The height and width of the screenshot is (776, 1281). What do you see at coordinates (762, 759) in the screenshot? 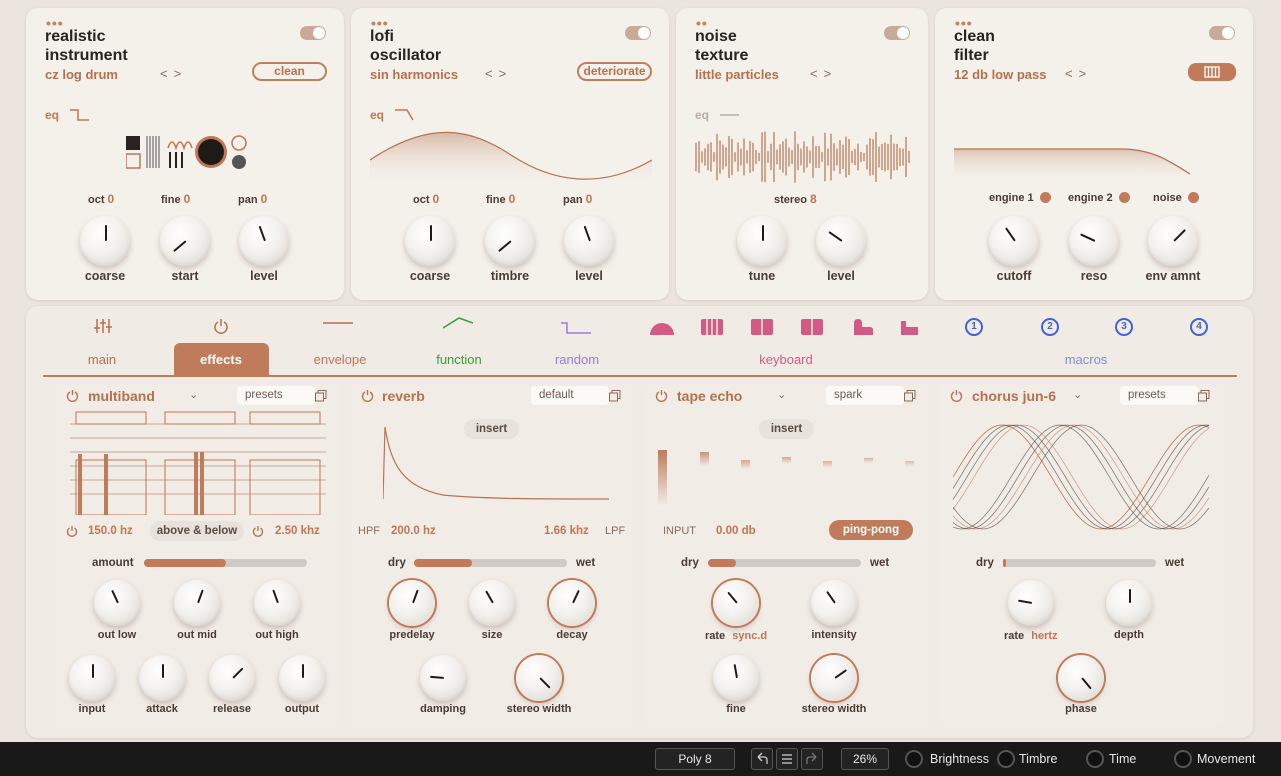
I see `undo-button` at bounding box center [762, 759].